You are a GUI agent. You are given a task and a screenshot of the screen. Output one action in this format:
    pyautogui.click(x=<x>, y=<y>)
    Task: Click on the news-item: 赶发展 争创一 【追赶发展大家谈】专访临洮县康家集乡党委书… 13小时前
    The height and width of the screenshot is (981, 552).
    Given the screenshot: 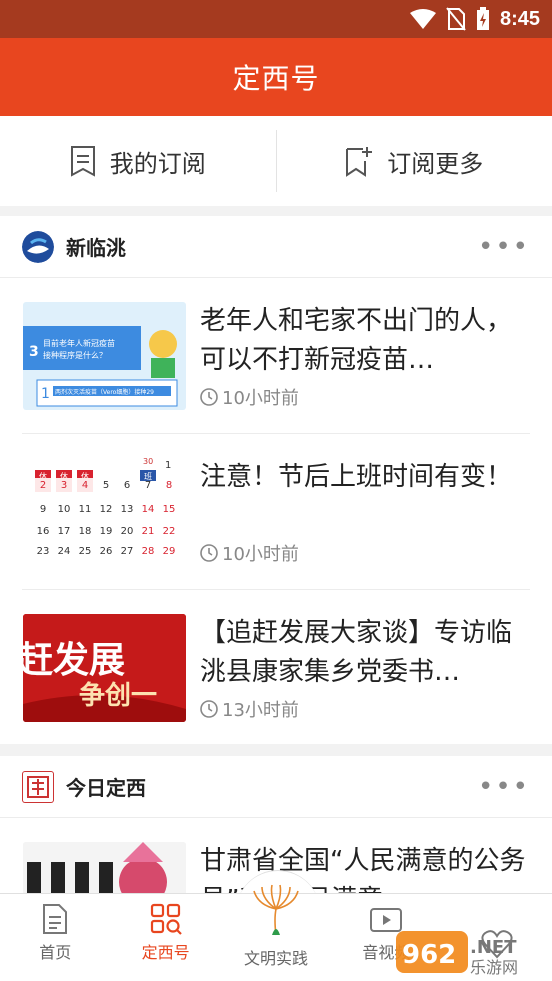 What is the action you would take?
    pyautogui.click(x=276, y=668)
    